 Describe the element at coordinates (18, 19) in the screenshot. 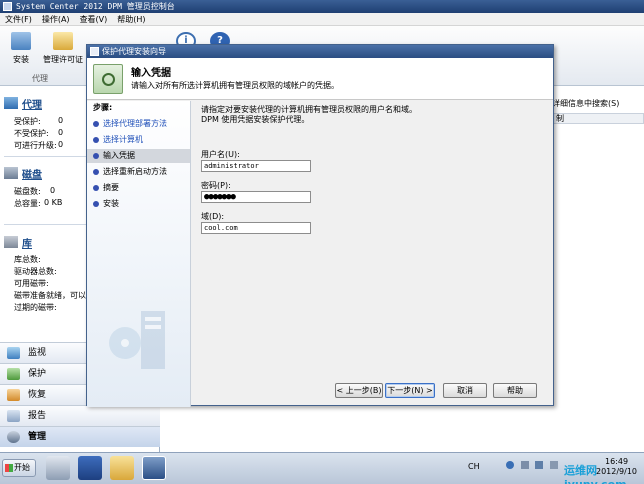

I see `menu-file: 文件(F)` at that location.